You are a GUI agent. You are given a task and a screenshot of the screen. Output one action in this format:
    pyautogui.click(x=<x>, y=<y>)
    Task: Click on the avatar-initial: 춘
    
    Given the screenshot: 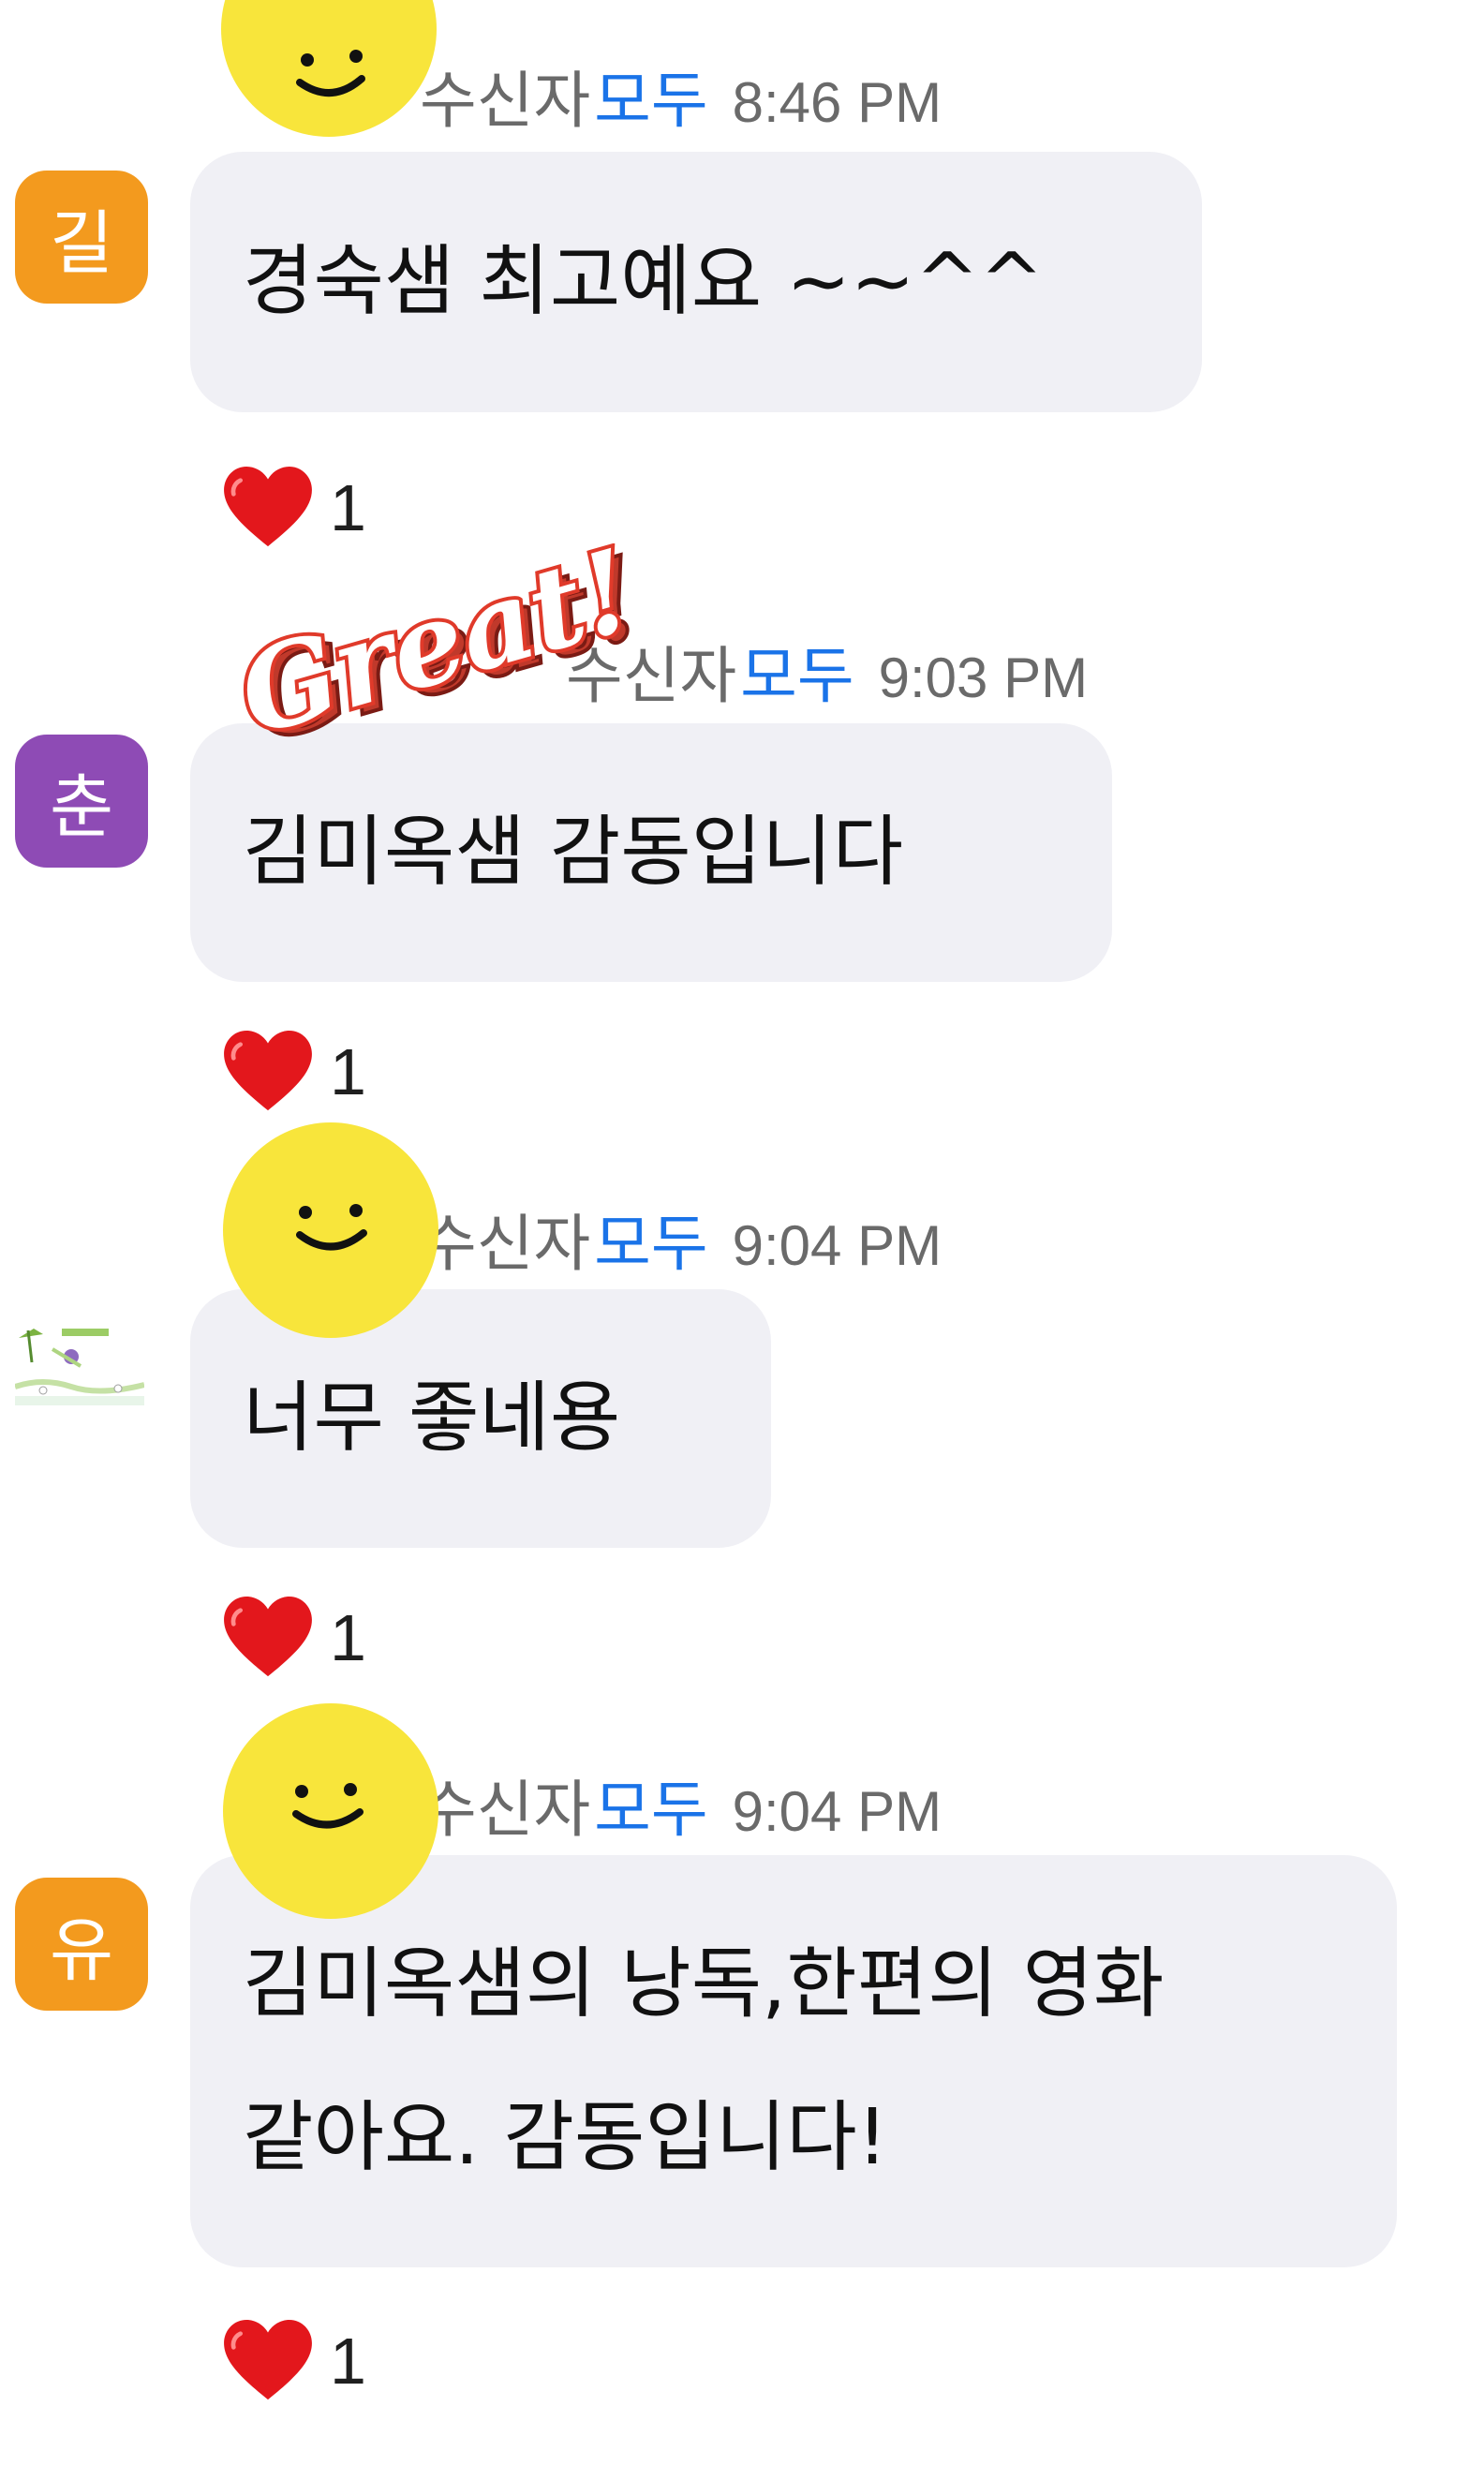 What is the action you would take?
    pyautogui.click(x=81, y=807)
    